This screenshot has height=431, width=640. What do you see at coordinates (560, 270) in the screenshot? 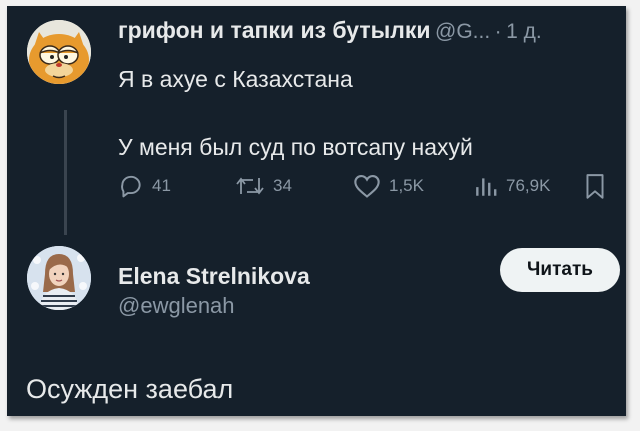
I see `follow-button: Читать` at bounding box center [560, 270].